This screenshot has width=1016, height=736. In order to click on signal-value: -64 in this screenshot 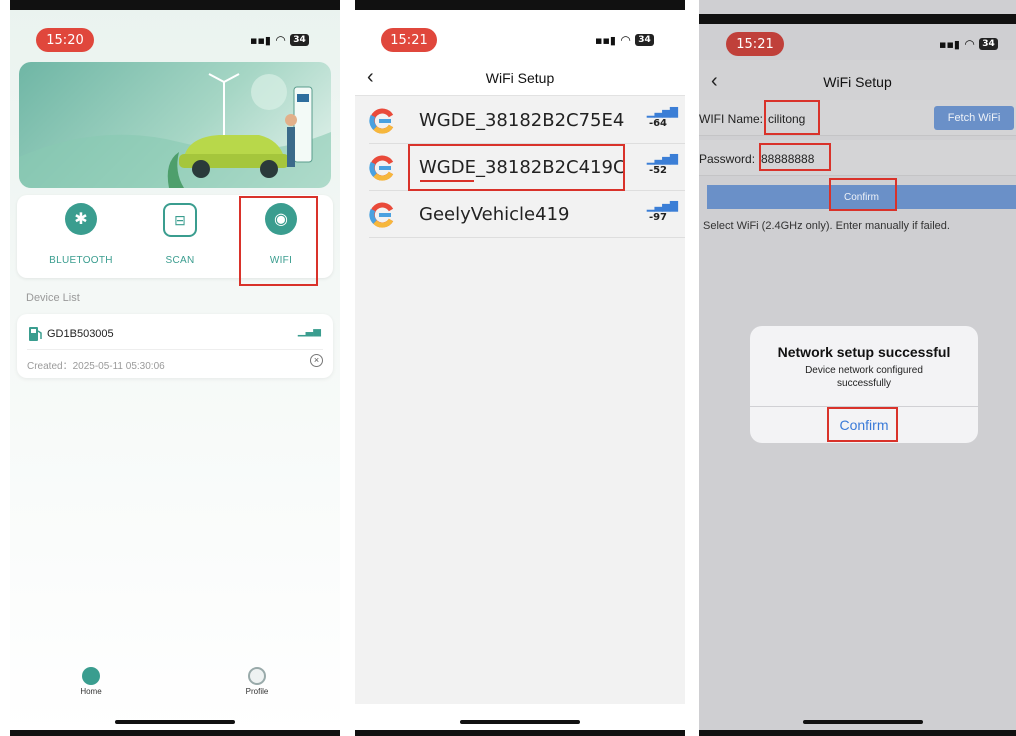, I will do `click(658, 123)`.